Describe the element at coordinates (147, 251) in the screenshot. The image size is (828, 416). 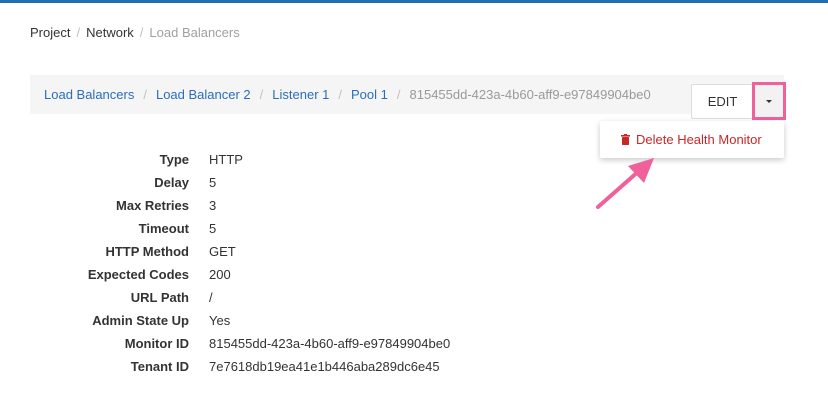
I see `detail-label: HTTP Method` at that location.